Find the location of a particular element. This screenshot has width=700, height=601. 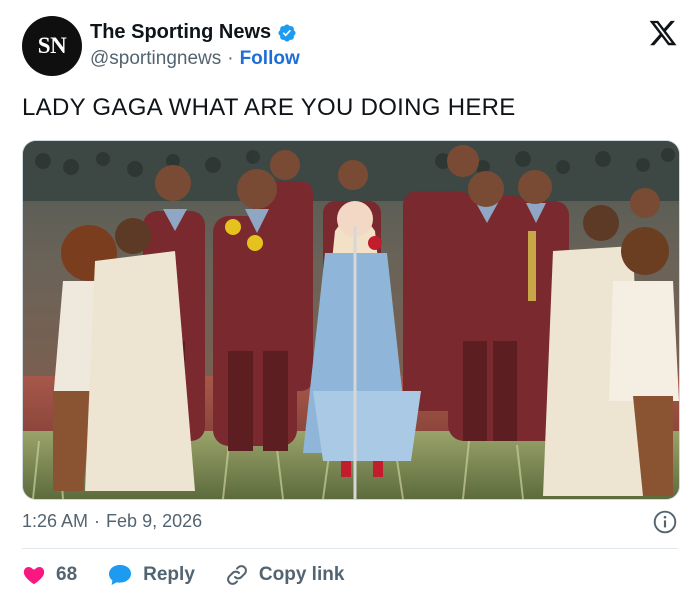

x-logo-icon is located at coordinates (663, 33).